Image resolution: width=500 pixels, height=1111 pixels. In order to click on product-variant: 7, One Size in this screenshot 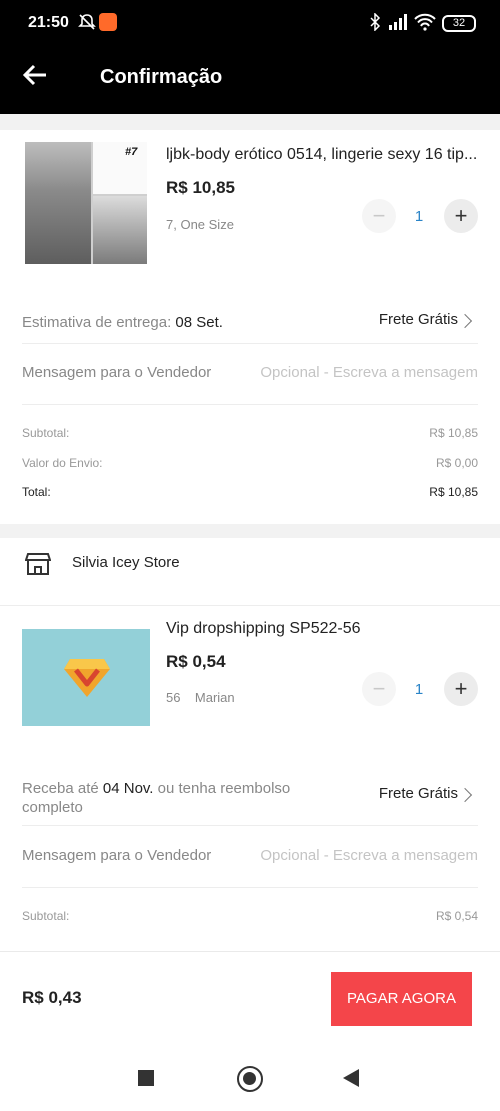, I will do `click(200, 224)`.